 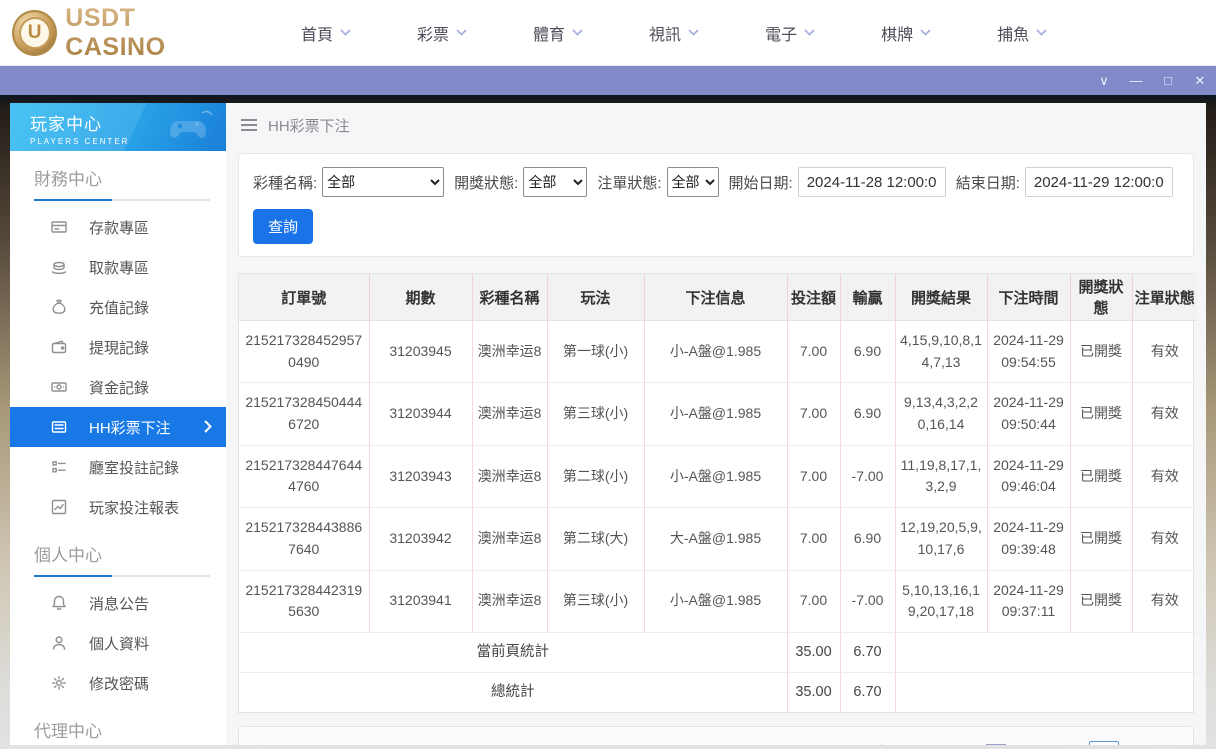 What do you see at coordinates (118, 347) in the screenshot?
I see `sidebar-item-withdrawal-record: 提現記錄` at bounding box center [118, 347].